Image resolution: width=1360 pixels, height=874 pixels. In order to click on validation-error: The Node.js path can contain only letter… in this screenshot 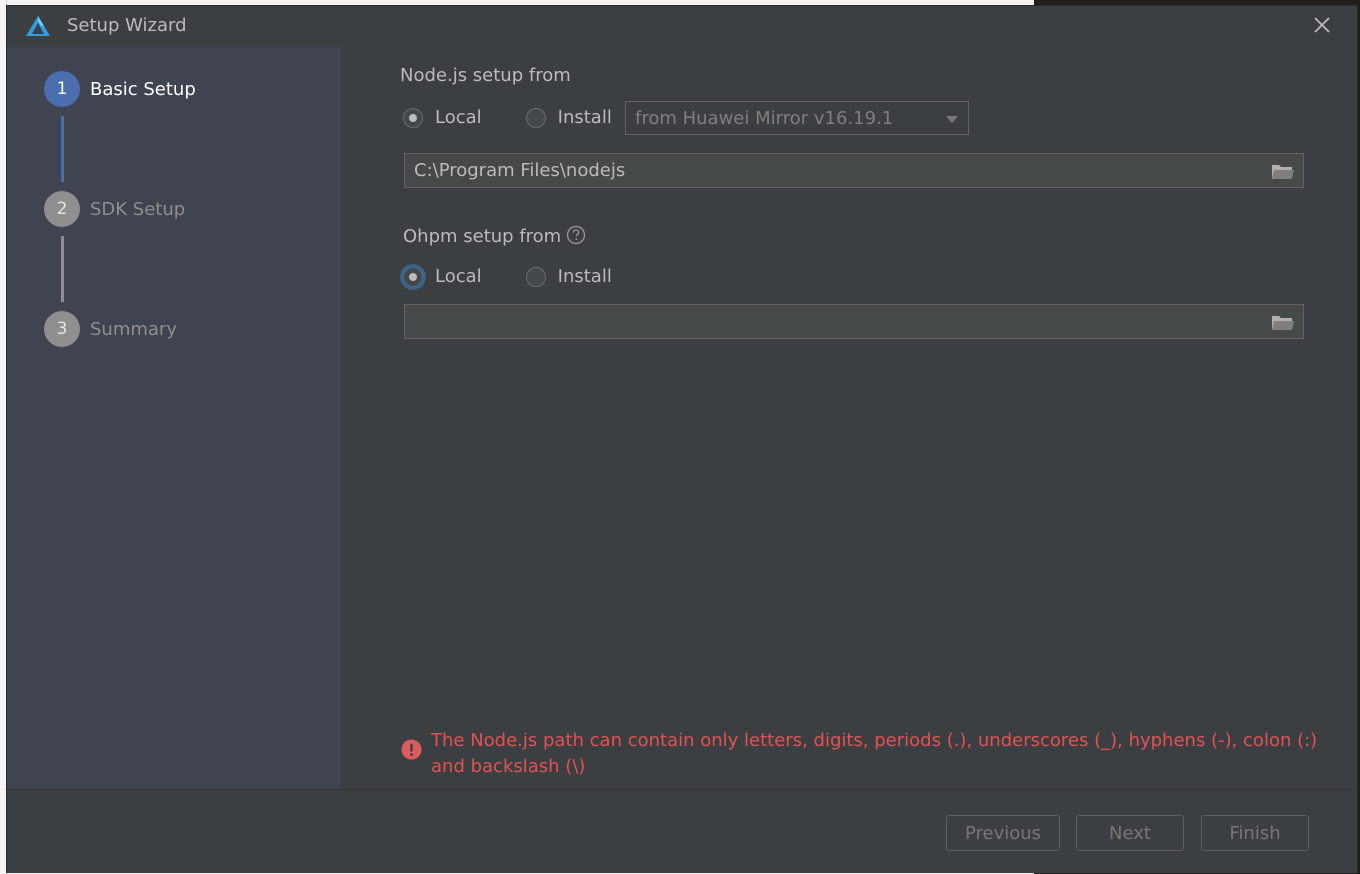, I will do `click(871, 754)`.